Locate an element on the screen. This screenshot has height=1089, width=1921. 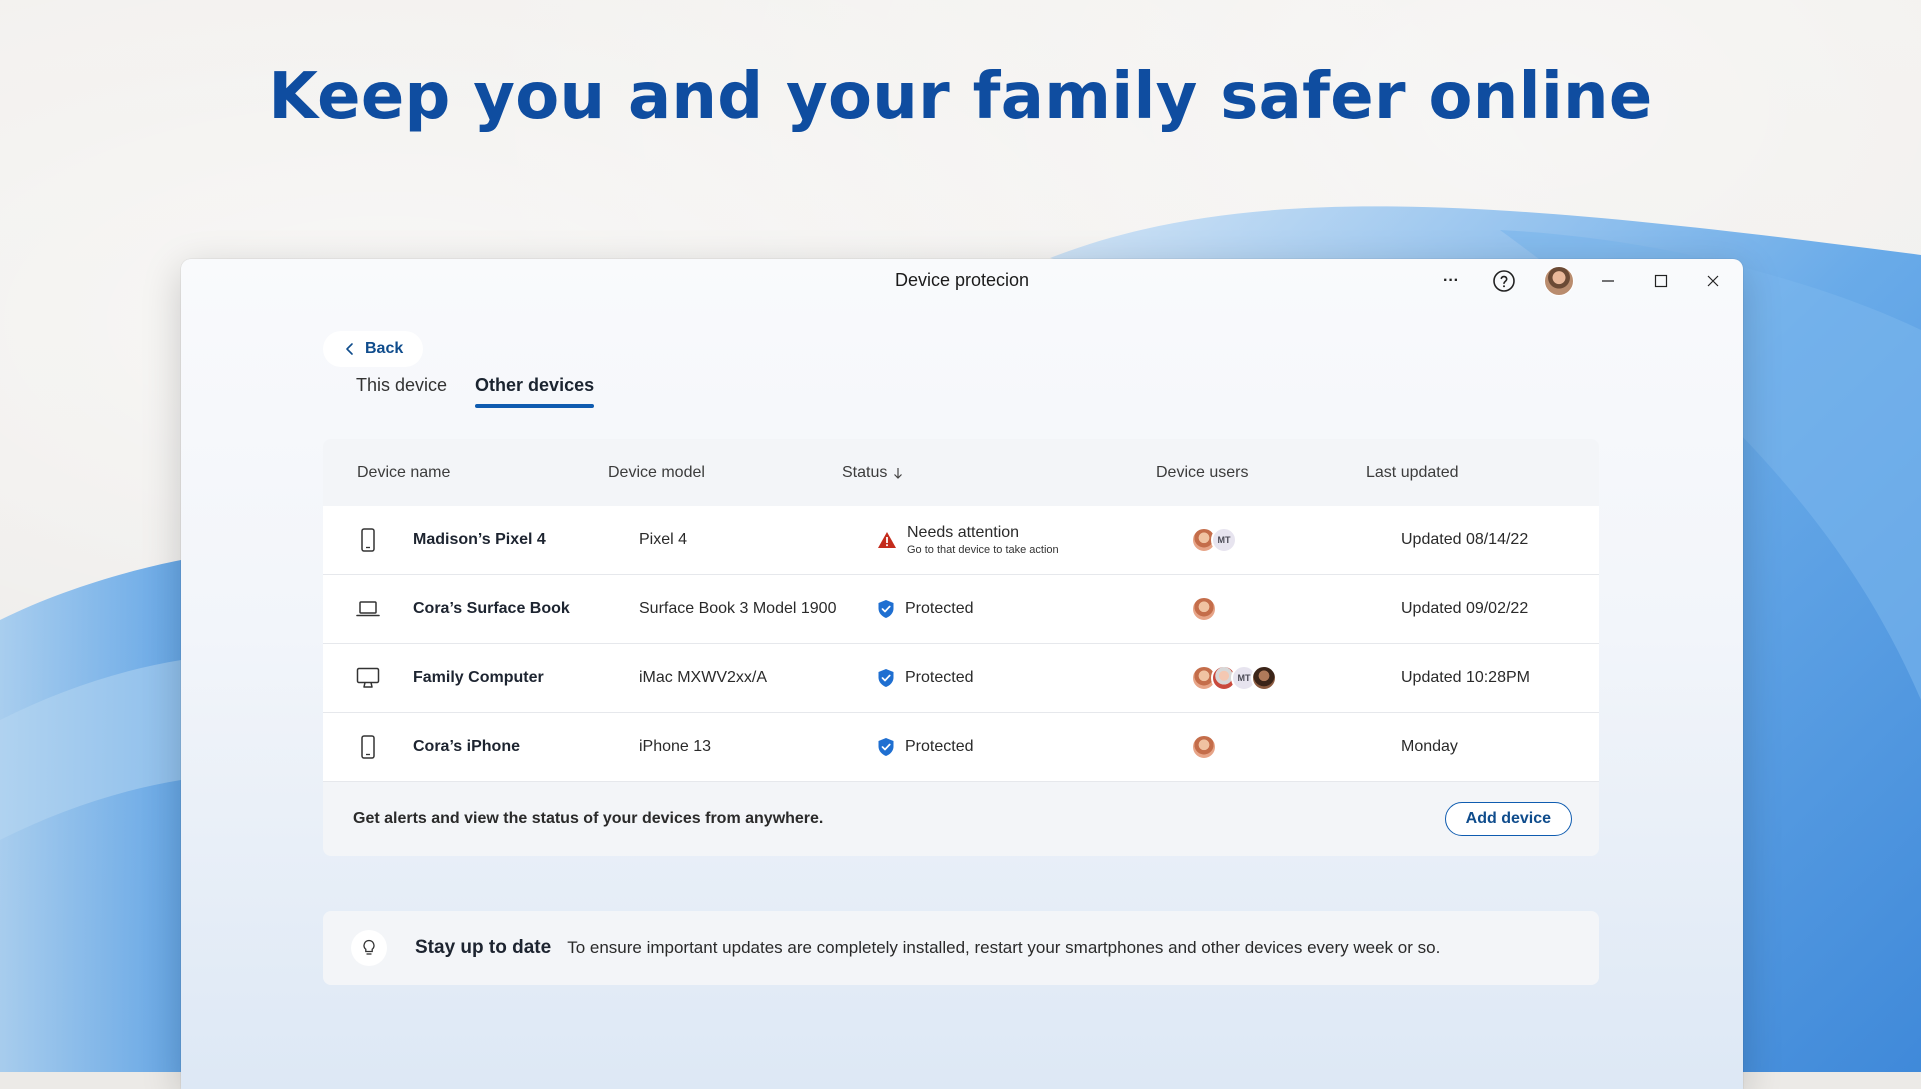
minimize-button is located at coordinates (1608, 281).